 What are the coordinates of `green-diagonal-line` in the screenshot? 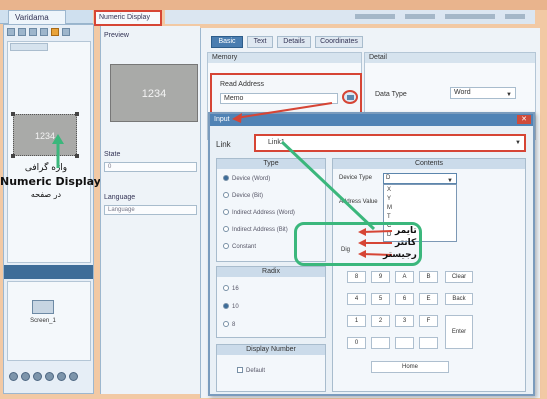 It's located at (328, 185).